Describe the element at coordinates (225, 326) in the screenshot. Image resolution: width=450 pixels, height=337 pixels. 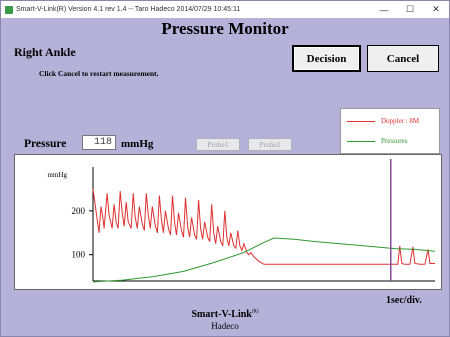
I see `manufacturer-name: Hadeco` at that location.